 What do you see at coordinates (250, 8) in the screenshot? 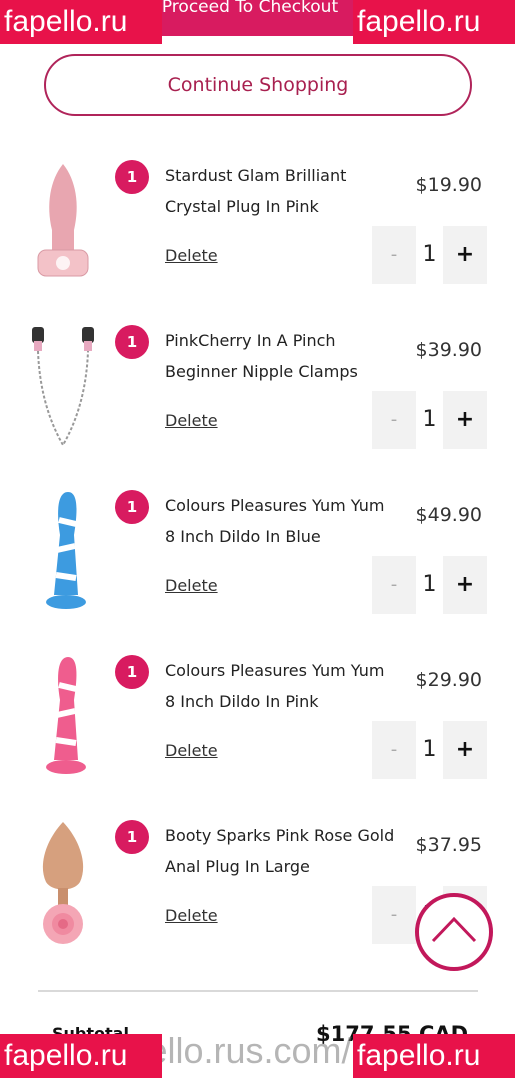
I see `checkout-label: Proceed To Checkout` at bounding box center [250, 8].